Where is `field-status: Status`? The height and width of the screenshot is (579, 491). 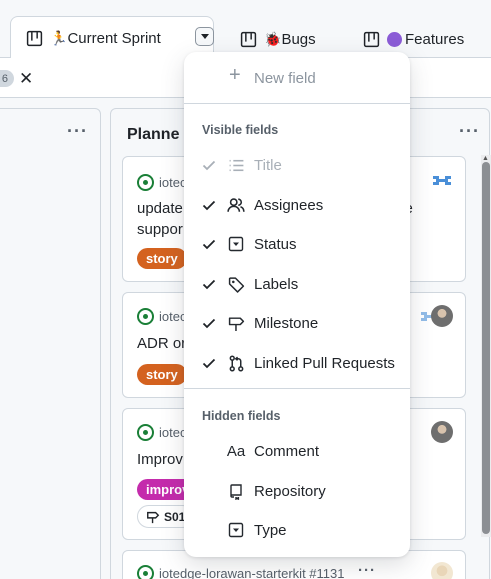
field-status: Status is located at coordinates (297, 244).